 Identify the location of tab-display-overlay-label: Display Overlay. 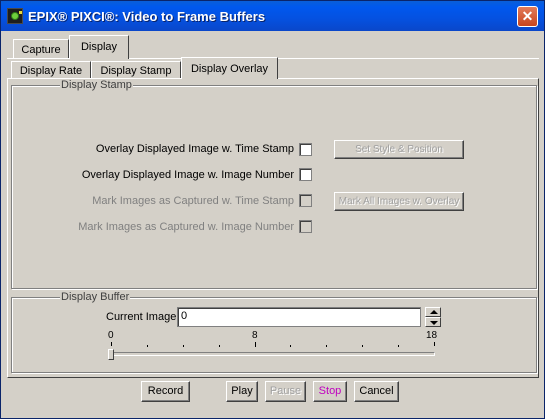
(229, 69).